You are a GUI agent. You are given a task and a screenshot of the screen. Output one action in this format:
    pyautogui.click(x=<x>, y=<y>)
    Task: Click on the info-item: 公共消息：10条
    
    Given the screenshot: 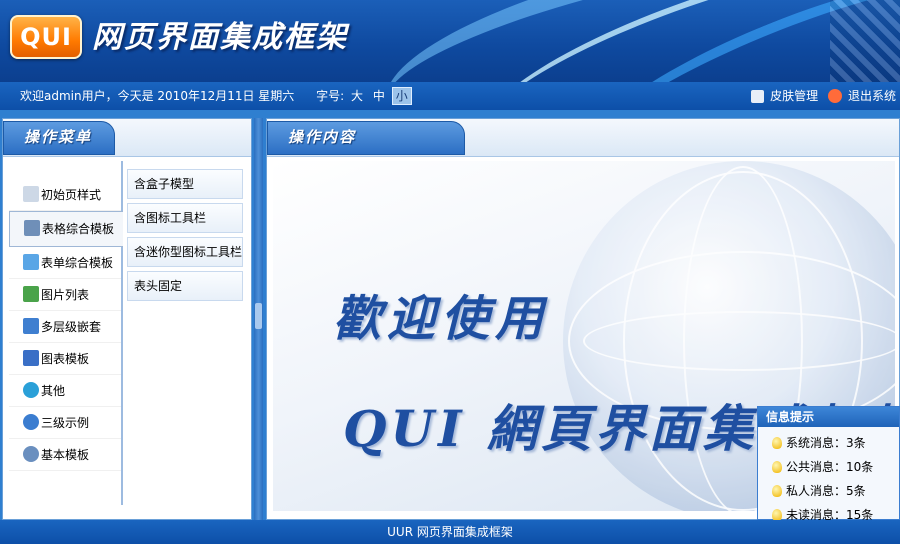 What is the action you would take?
    pyautogui.click(x=835, y=467)
    